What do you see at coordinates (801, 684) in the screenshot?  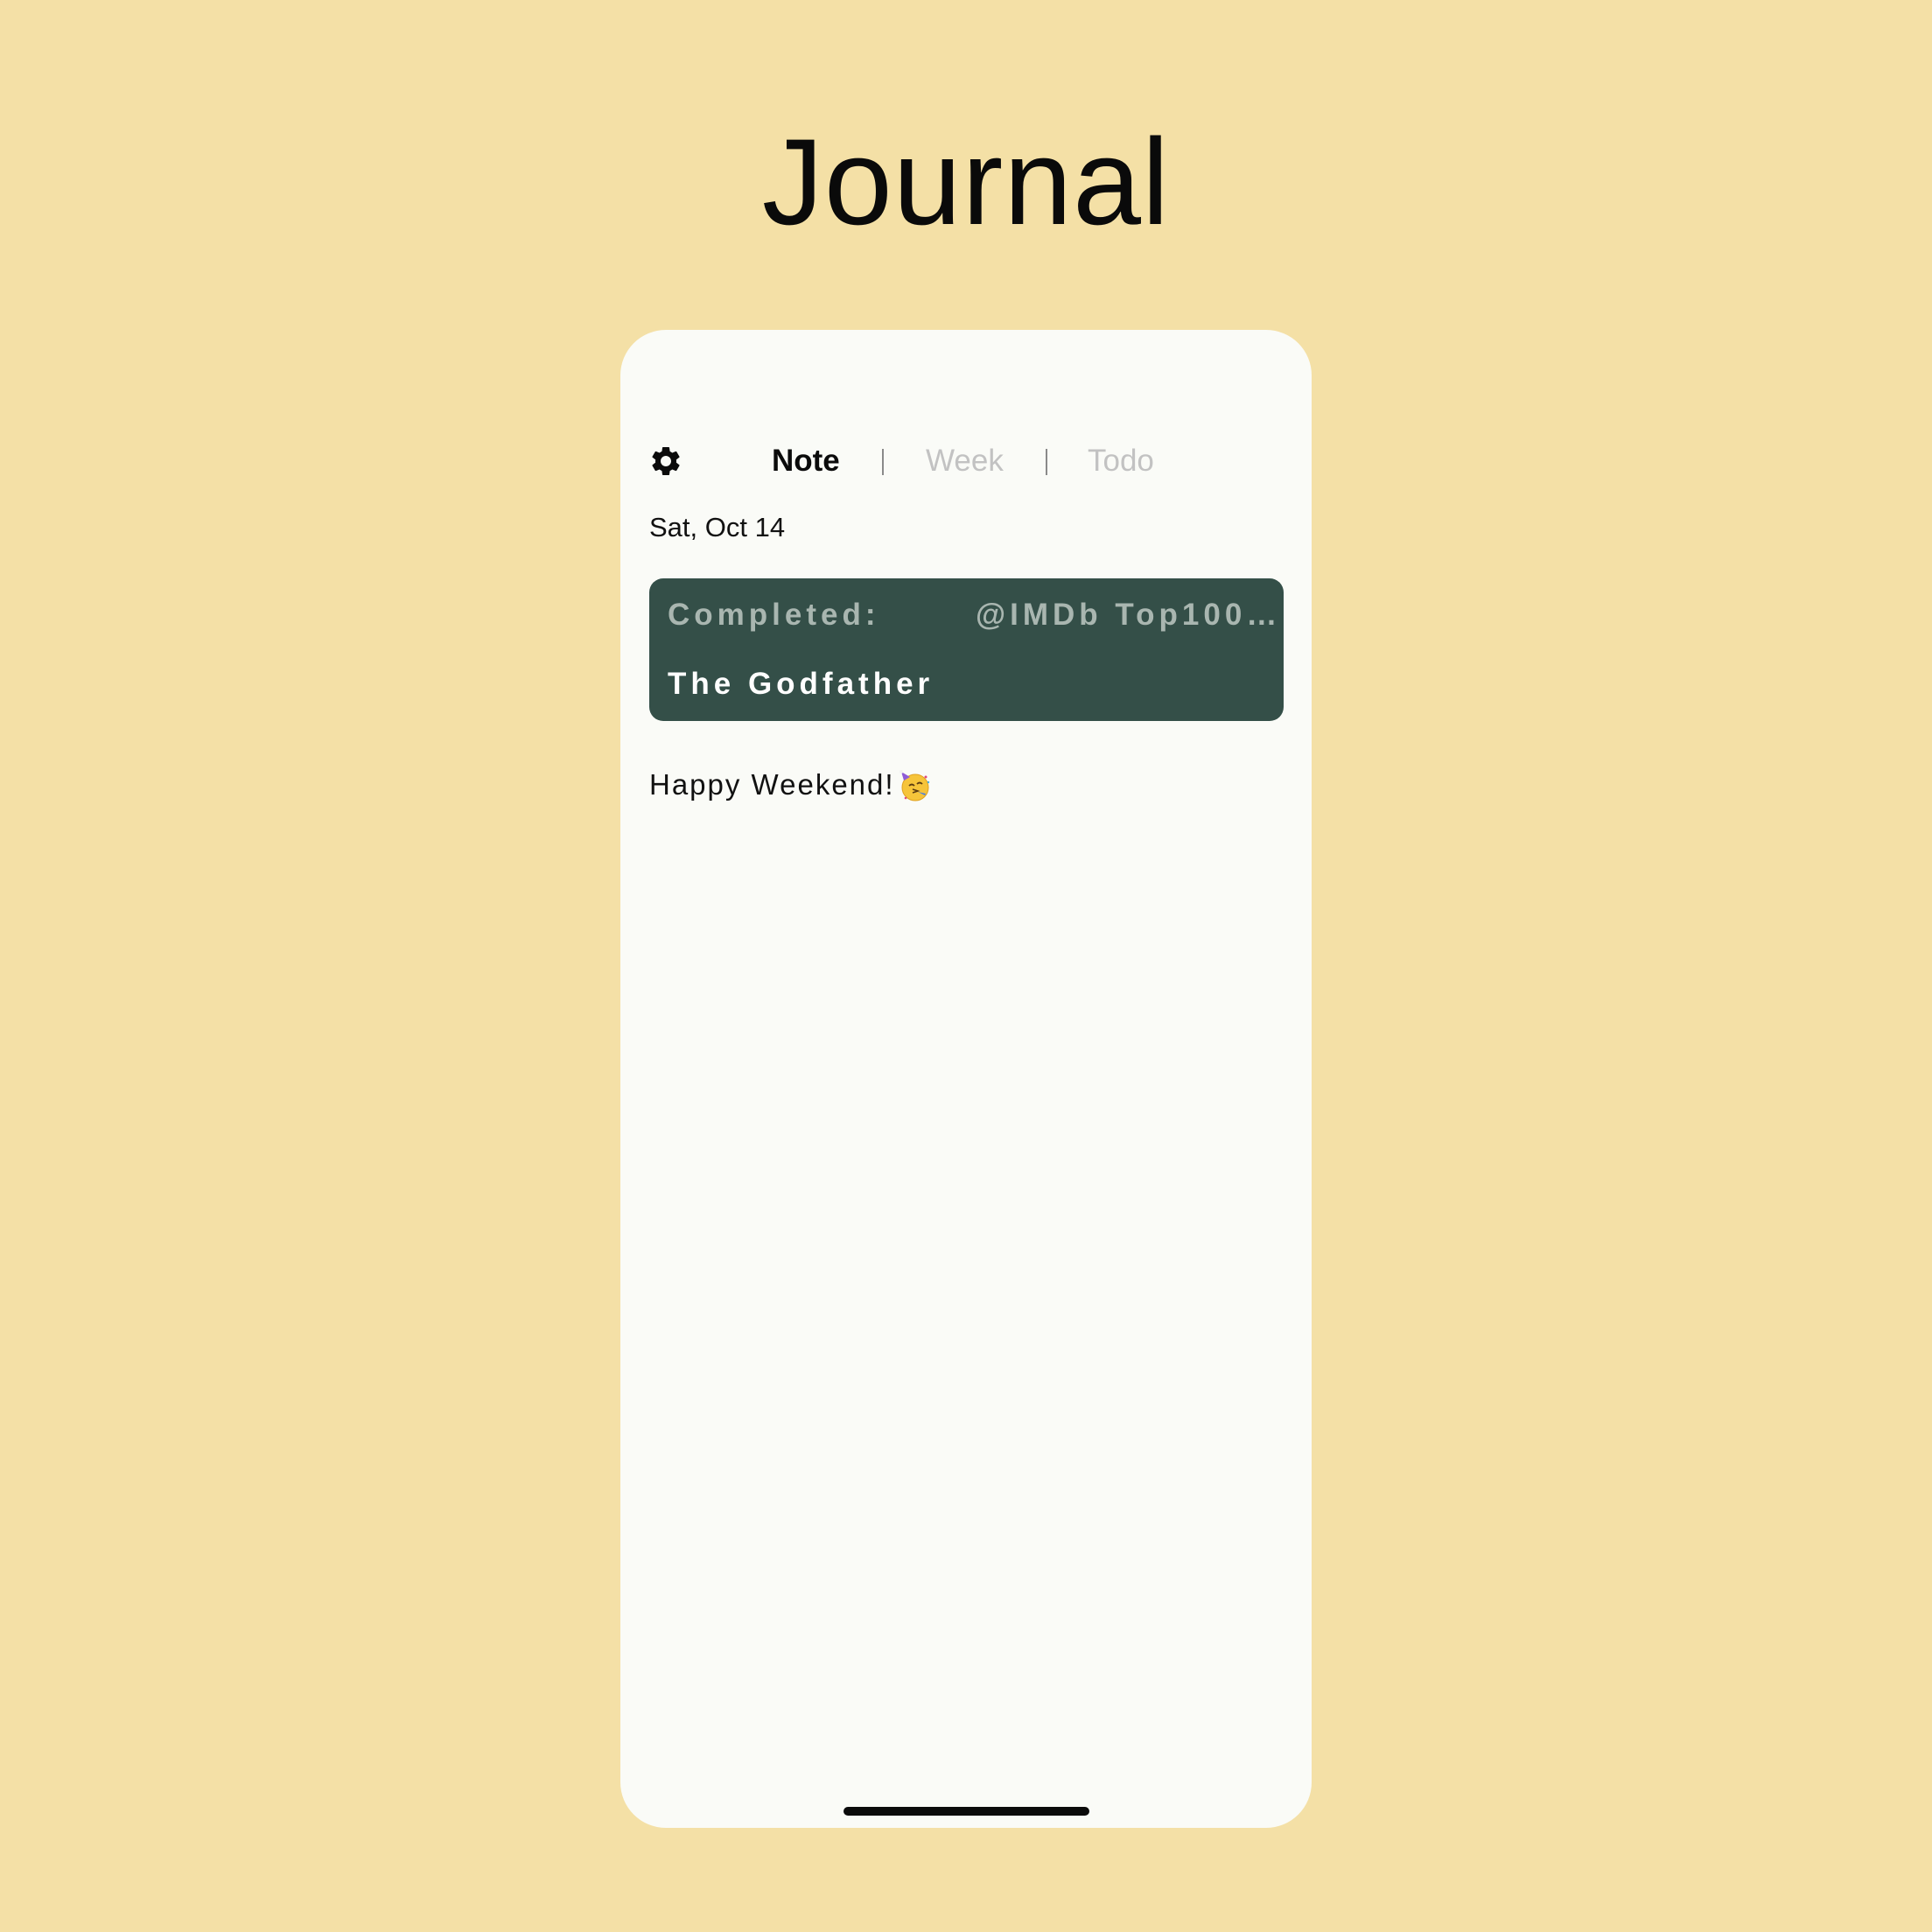 I see `completed-item-title: The Godfather` at bounding box center [801, 684].